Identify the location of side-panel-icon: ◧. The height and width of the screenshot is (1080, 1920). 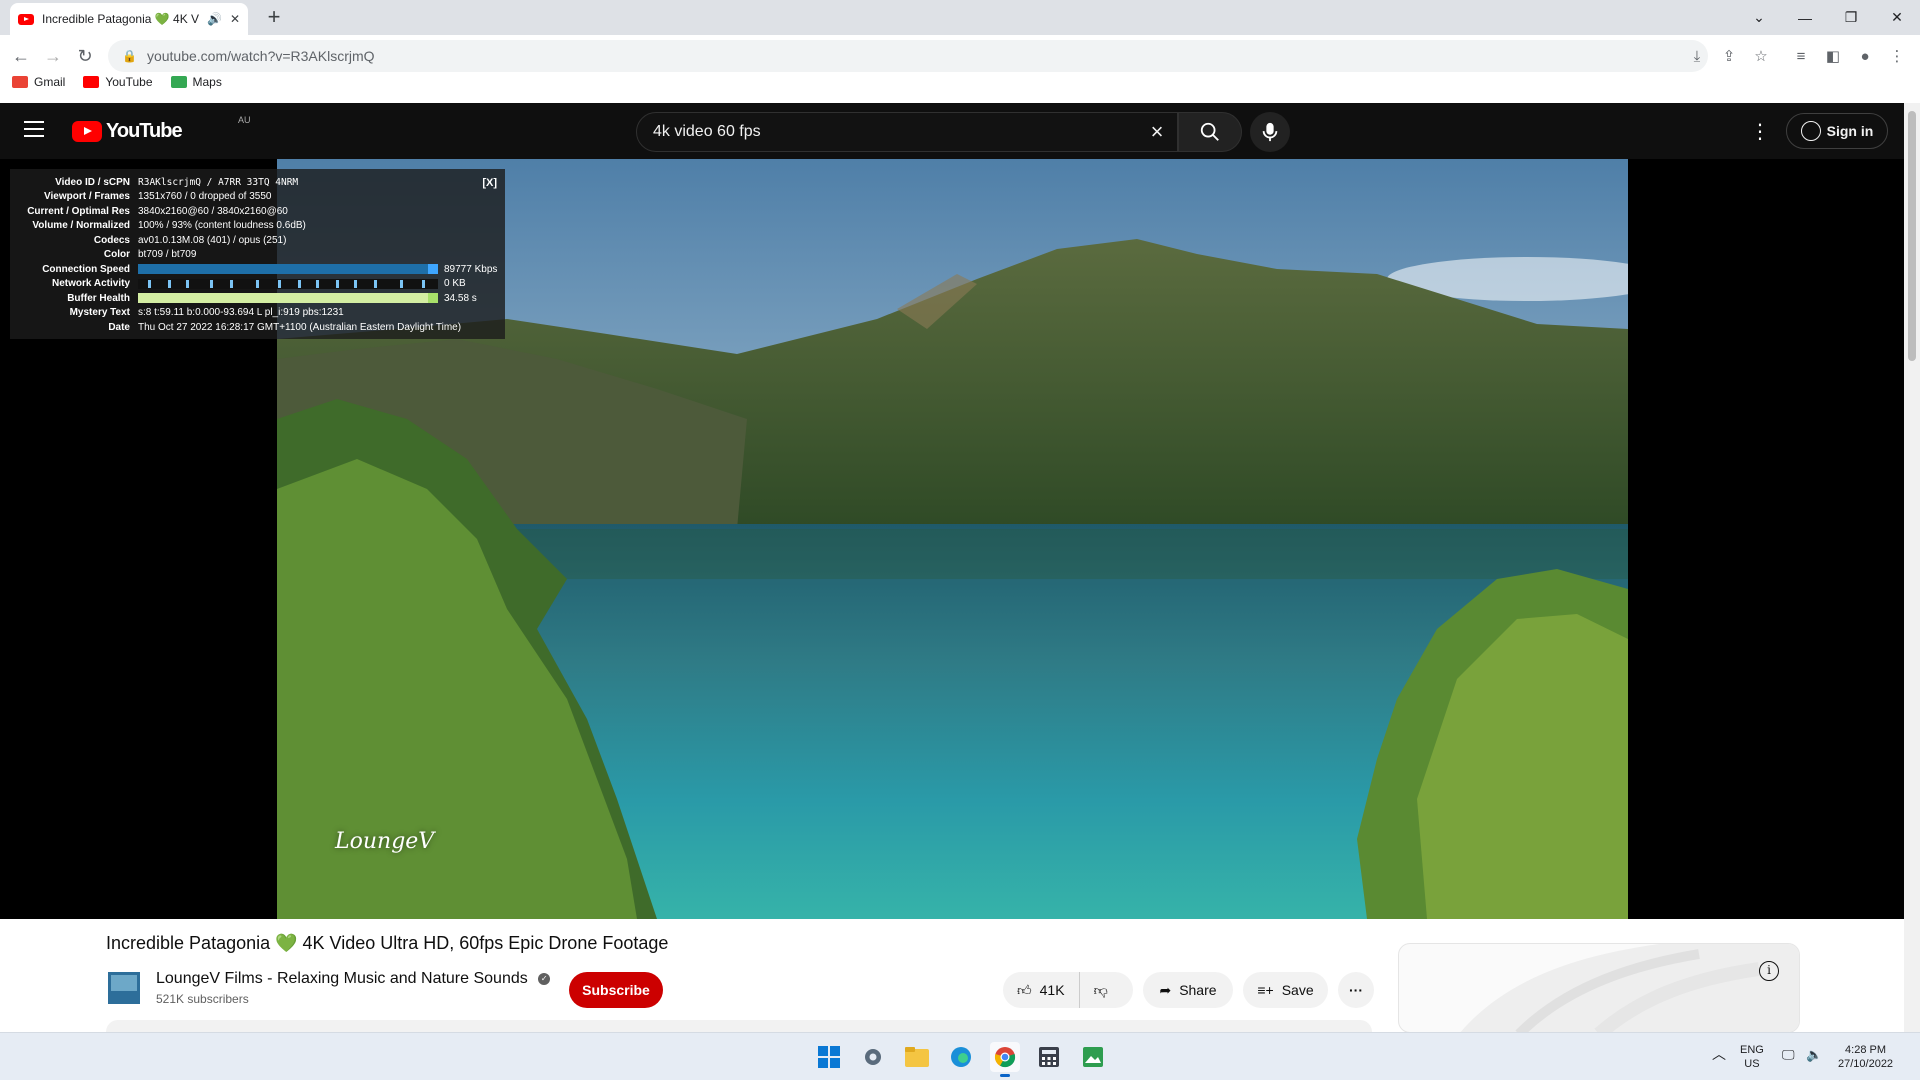
(1833, 56).